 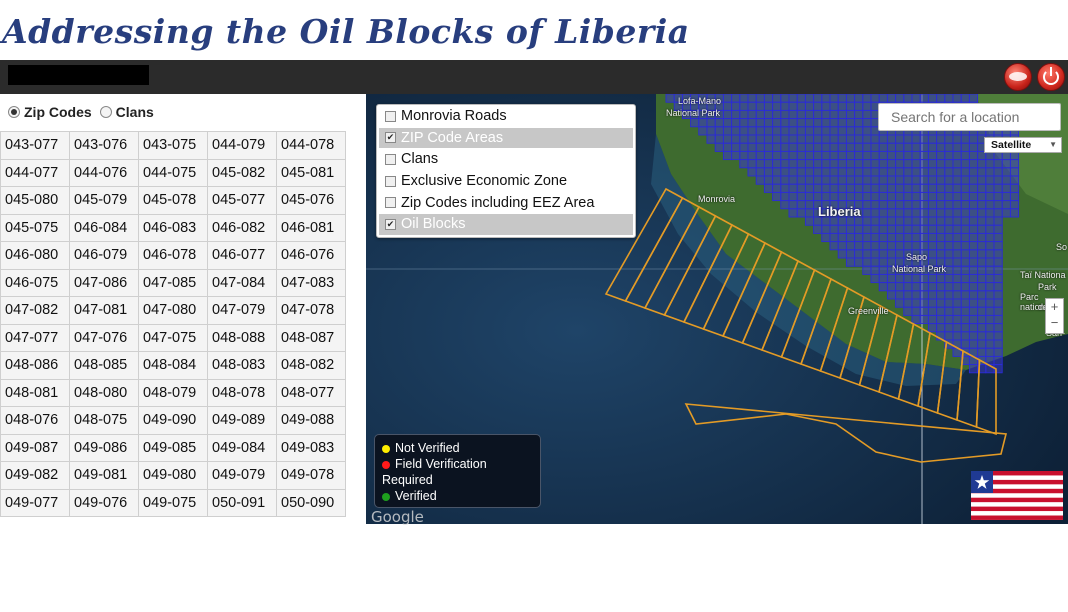 I want to click on zip-code-cell: 047-080, so click(x=173, y=310).